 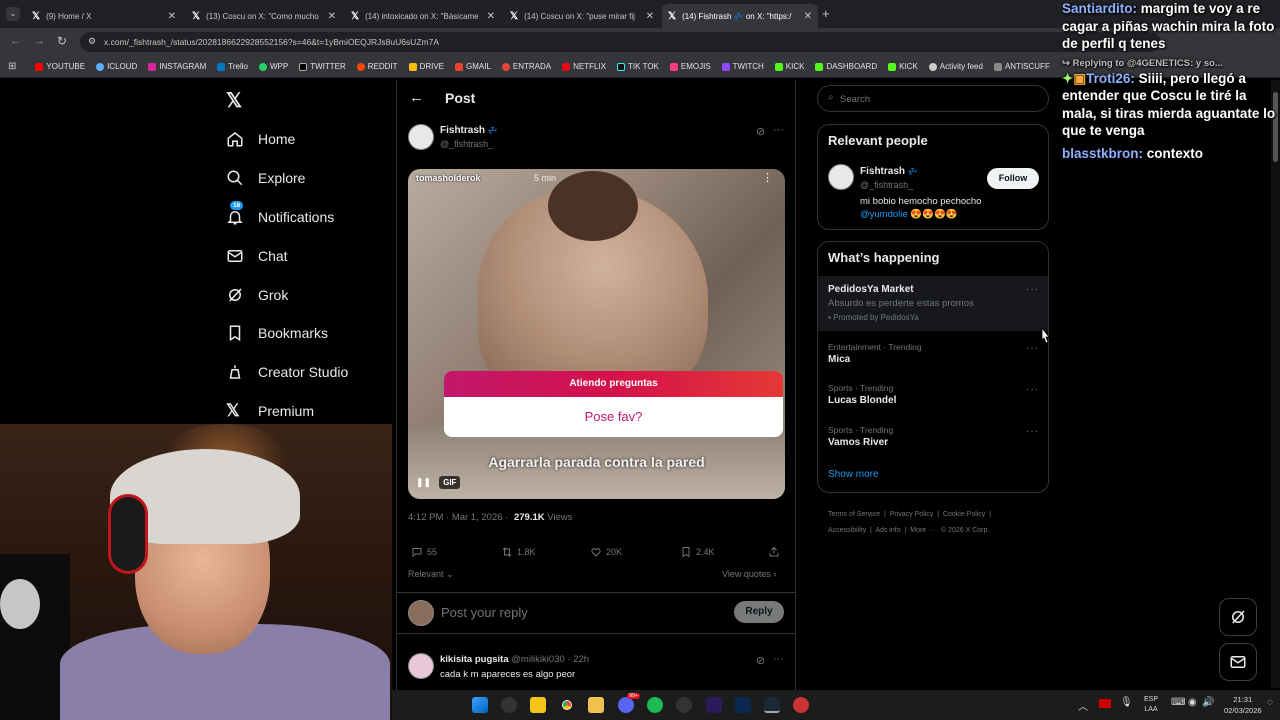 What do you see at coordinates (567, 705) in the screenshot?
I see `chrome-icon` at bounding box center [567, 705].